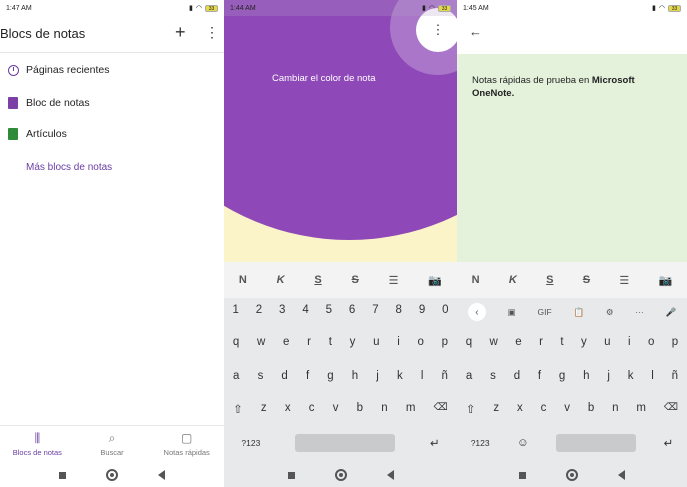  I want to click on tab-notebooks: ⫼ Blocs de notas, so click(37, 444).